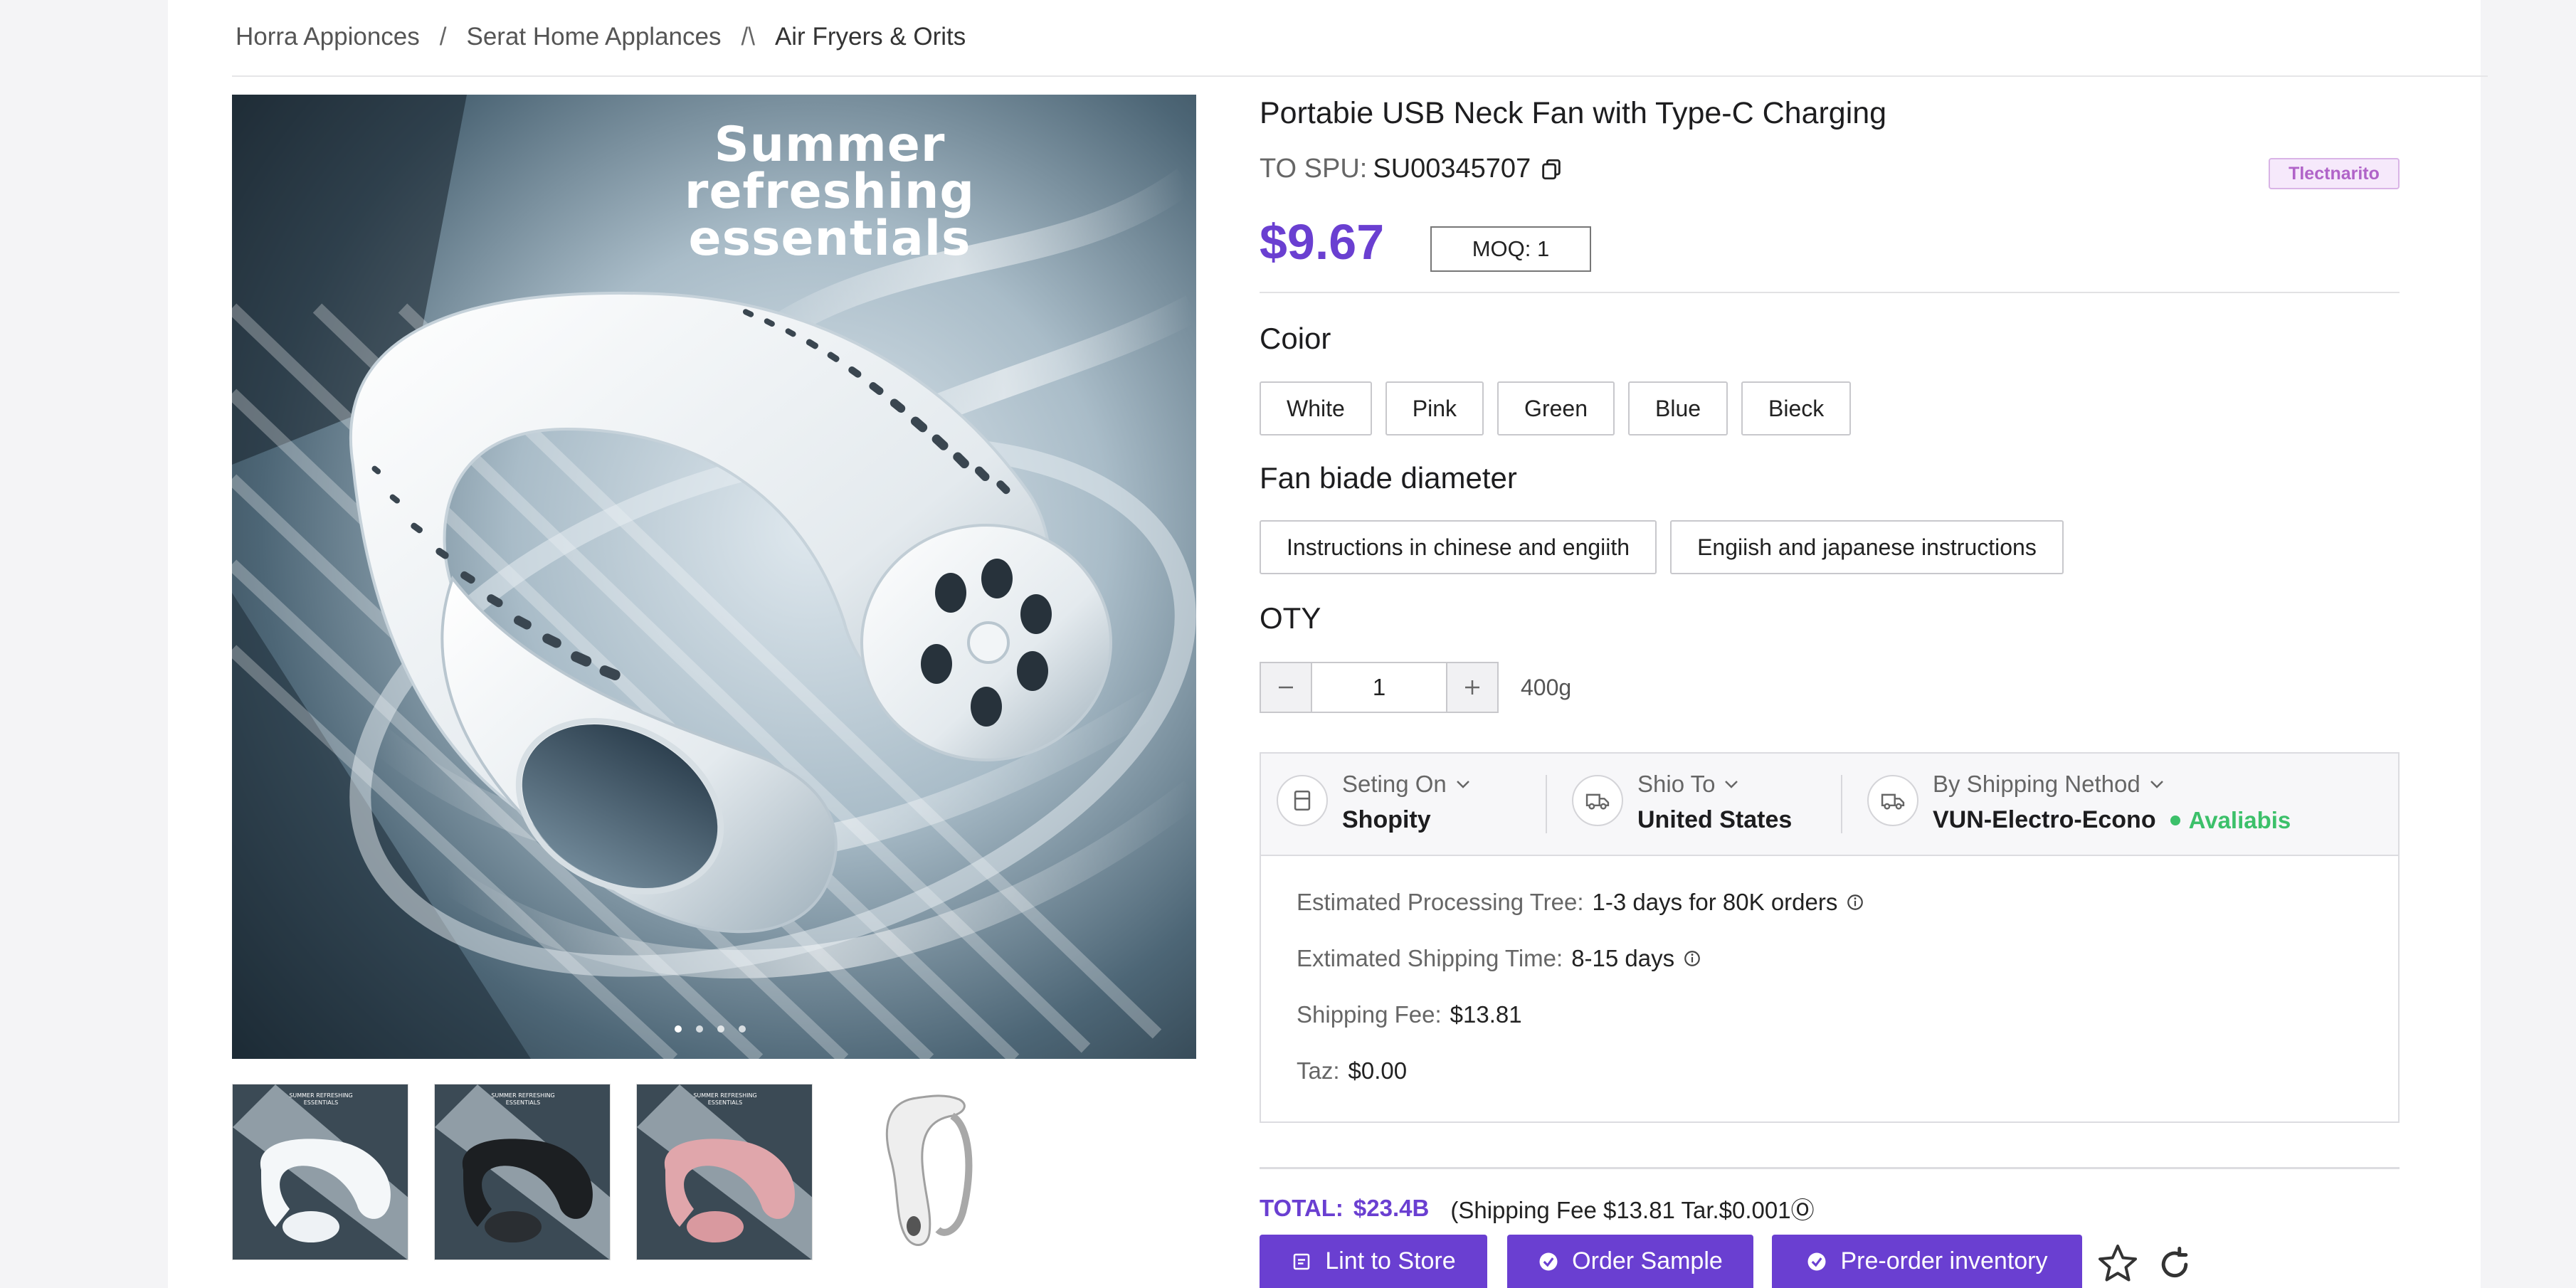 The image size is (2576, 1288). Describe the element at coordinates (1551, 169) in the screenshot. I see `copy-icon` at that location.